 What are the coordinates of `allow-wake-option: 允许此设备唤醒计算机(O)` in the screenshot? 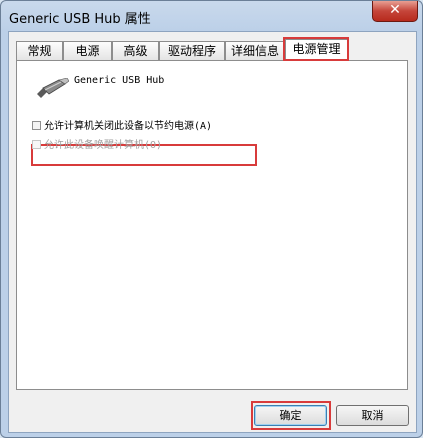 It's located at (97, 143).